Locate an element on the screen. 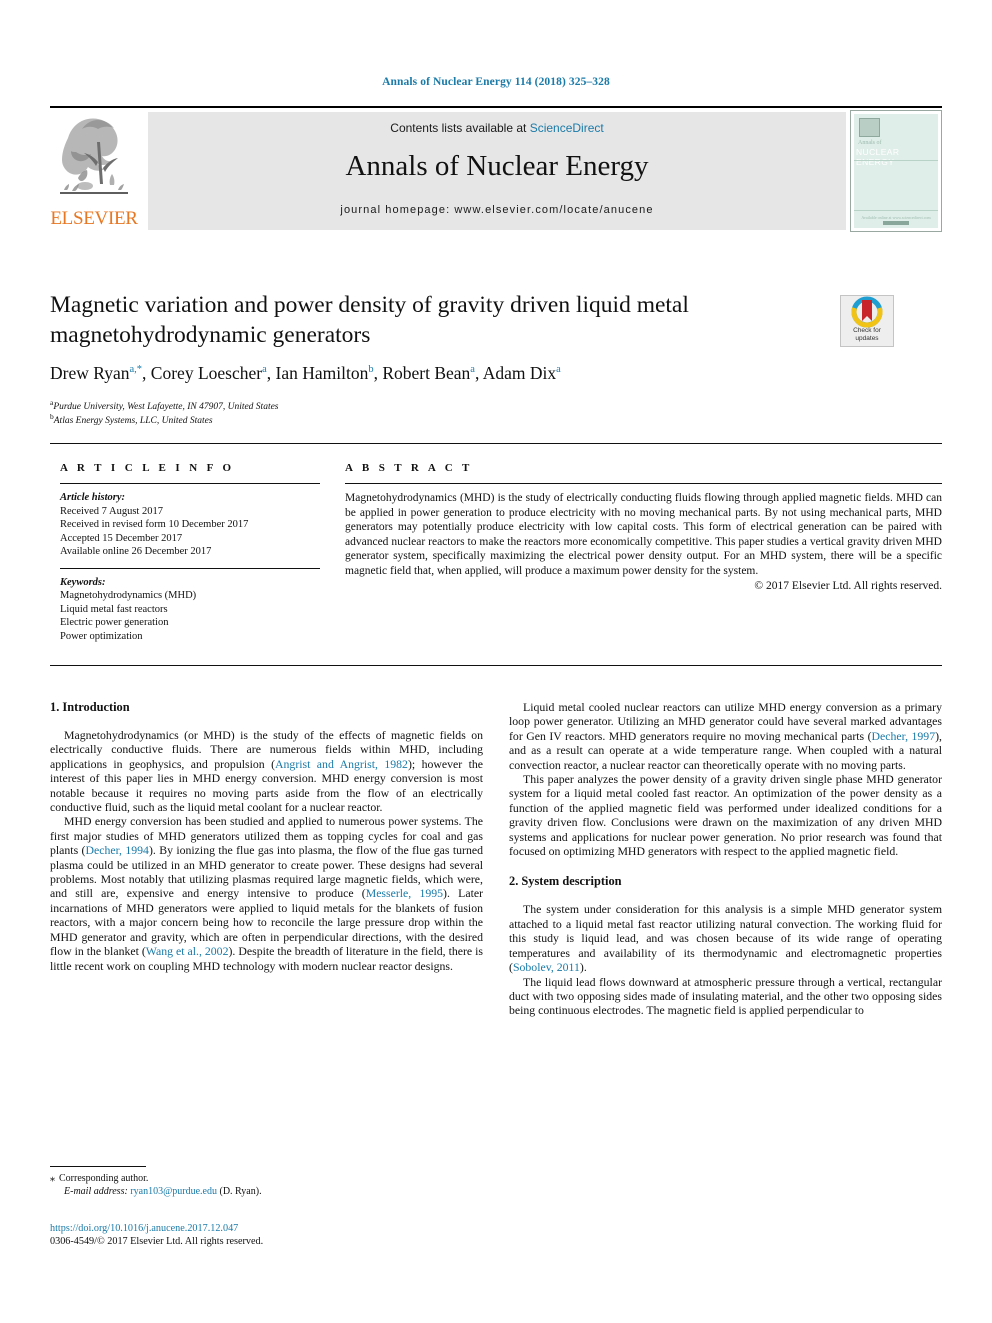  cover-line1: Annals of is located at coordinates (870, 143).